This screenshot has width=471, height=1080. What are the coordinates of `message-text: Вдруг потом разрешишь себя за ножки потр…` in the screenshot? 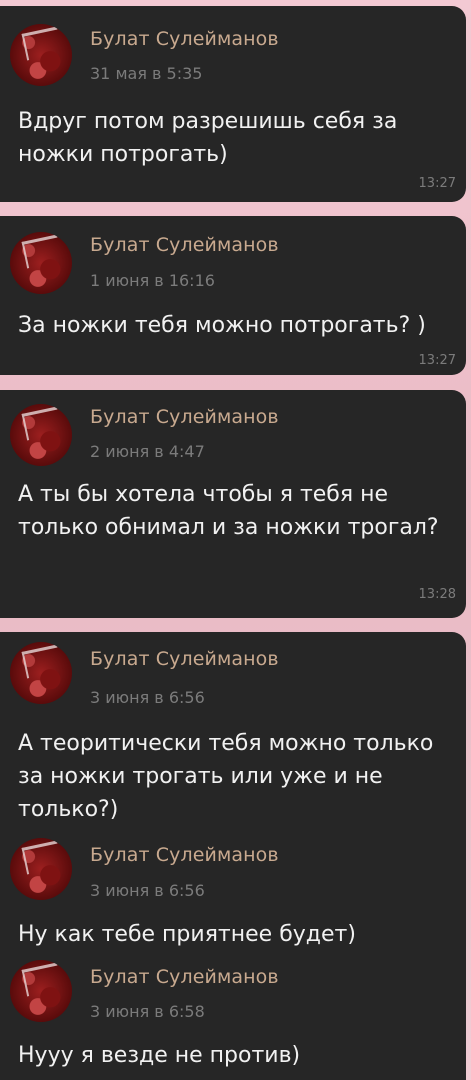 It's located at (208, 138).